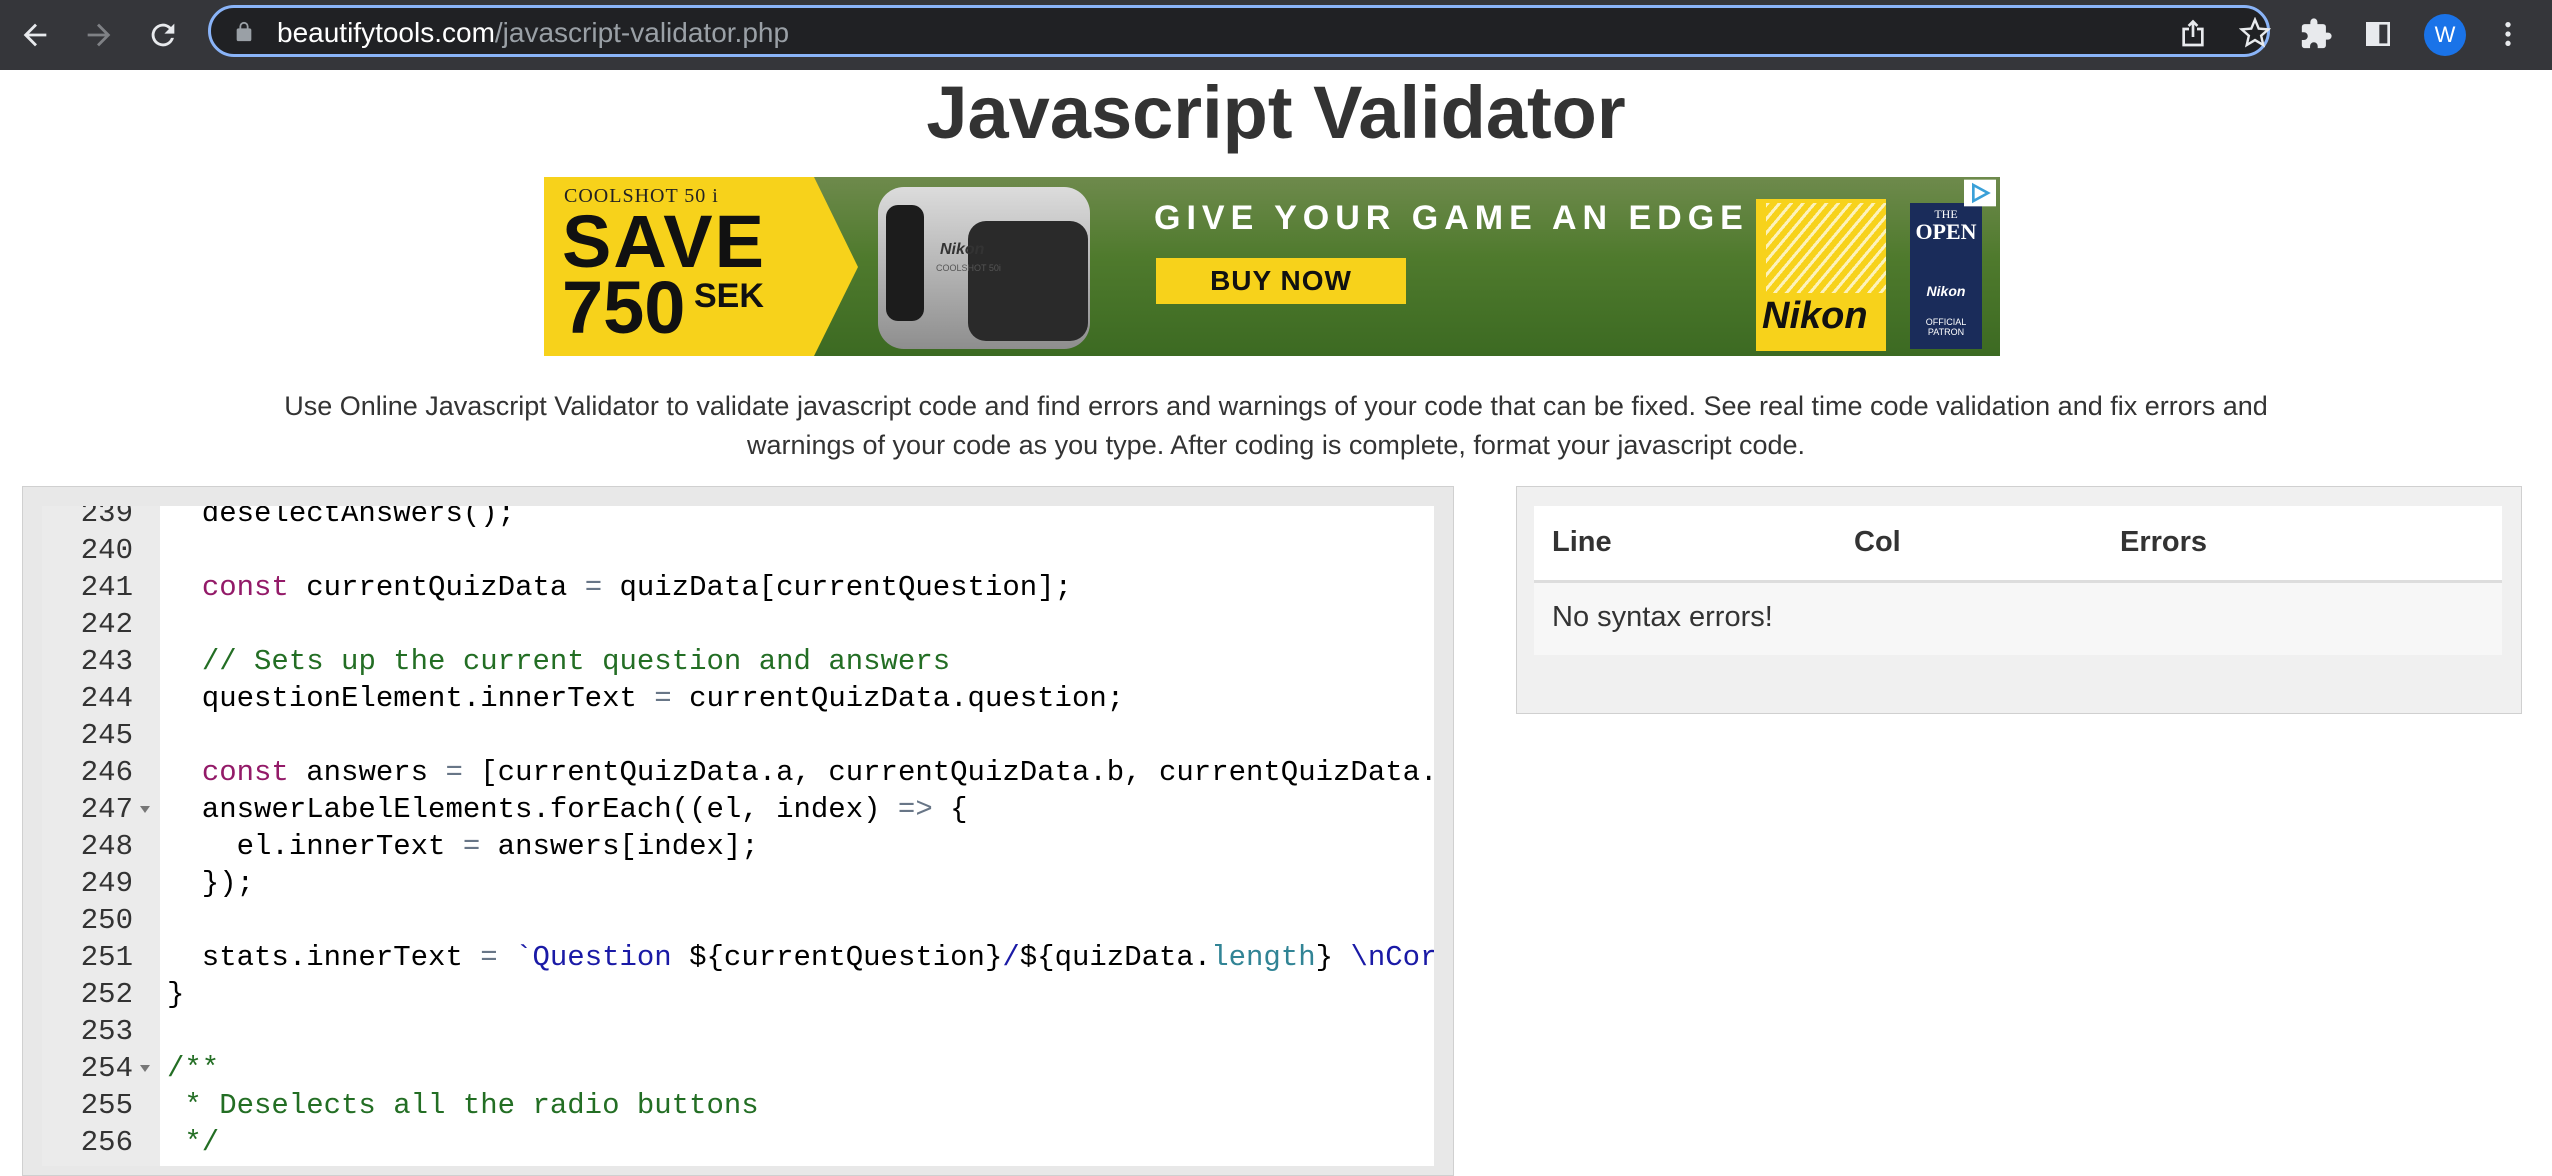 This screenshot has height=1176, width=2552. I want to click on code-line: 255 * Deselects all the radio buttons, so click(738, 1105).